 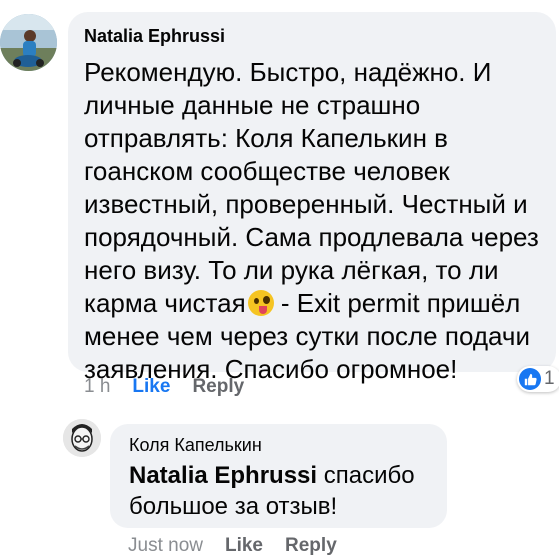 What do you see at coordinates (549, 378) in the screenshot?
I see `reaction-count: 1` at bounding box center [549, 378].